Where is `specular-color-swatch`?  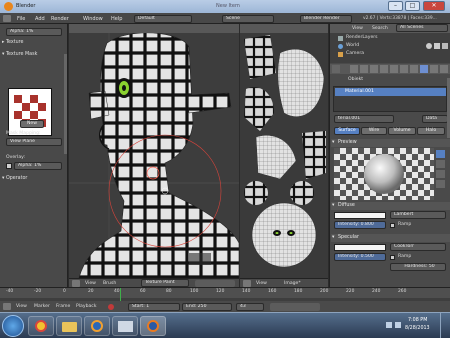
specular-color-swatch is located at coordinates (360, 247).